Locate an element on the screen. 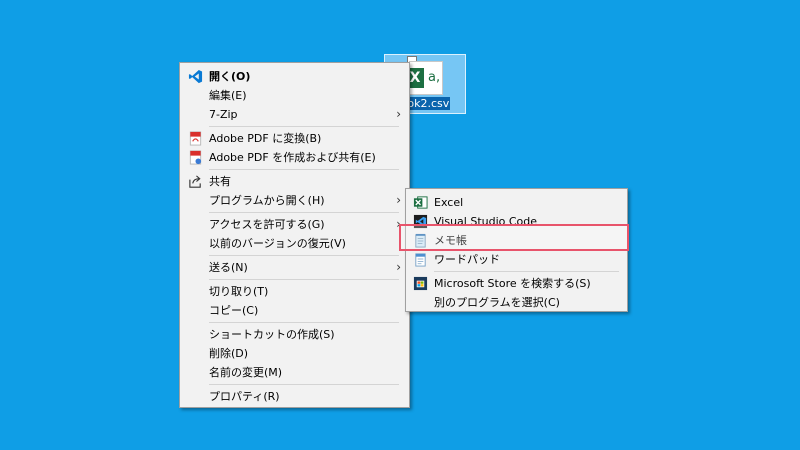 The image size is (800, 450). submenu-item-choose-another-app: 別のプログラムを選択(C) is located at coordinates (516, 302).